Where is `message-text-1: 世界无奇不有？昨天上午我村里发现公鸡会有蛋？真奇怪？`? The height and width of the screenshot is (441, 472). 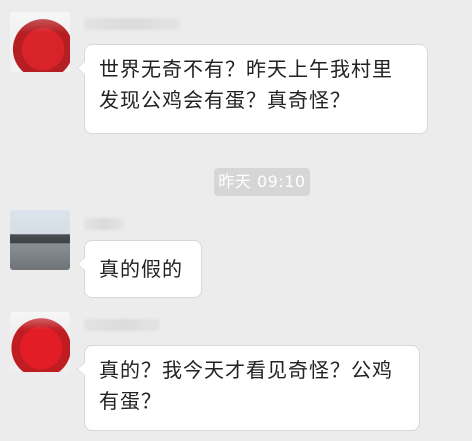
message-text-1: 世界无奇不有？昨天上午我村里发现公鸡会有蛋？真奇怪？ is located at coordinates (246, 84).